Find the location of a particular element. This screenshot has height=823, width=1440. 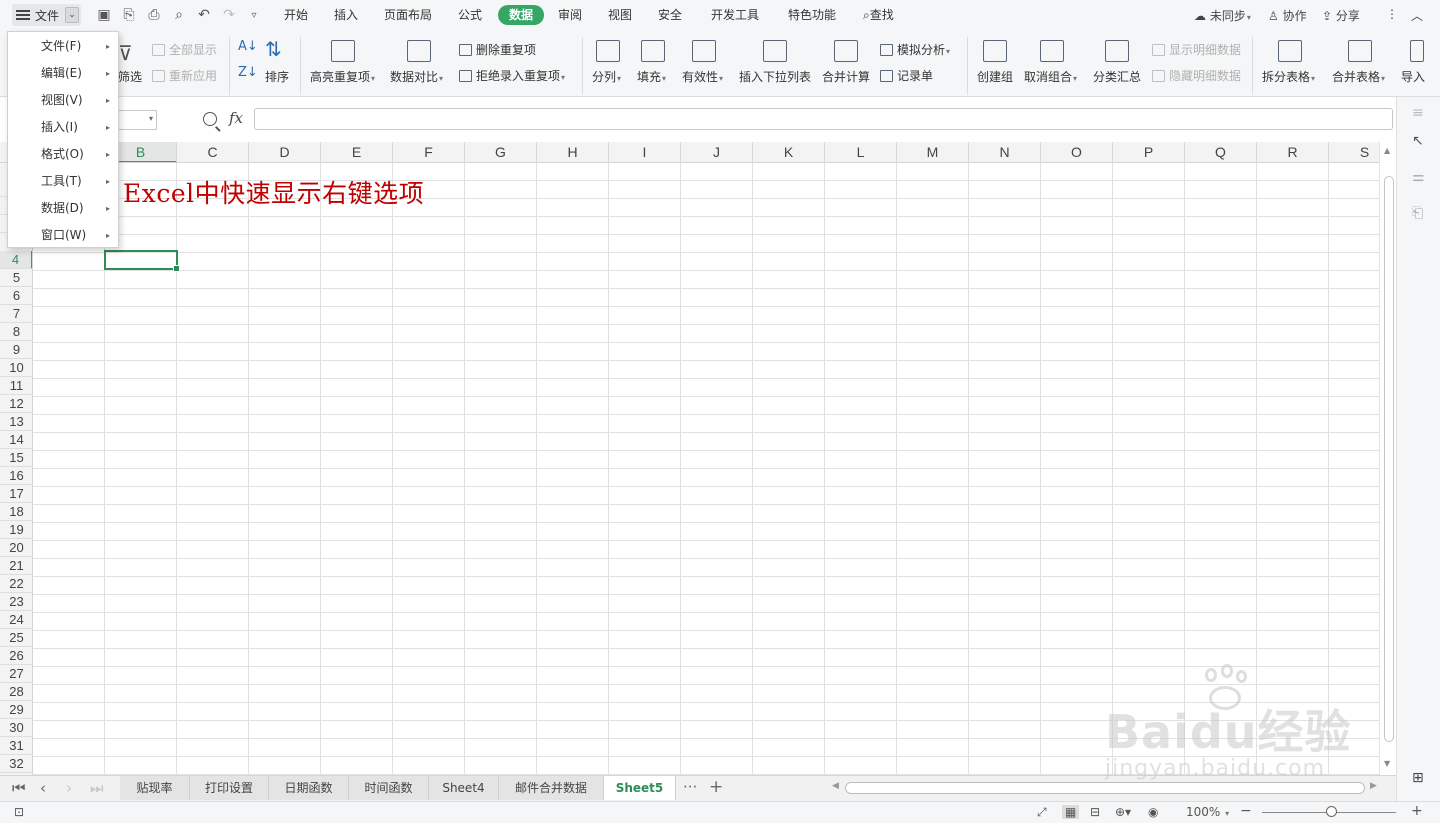

sheet-tab: Sheet4 is located at coordinates (464, 788).